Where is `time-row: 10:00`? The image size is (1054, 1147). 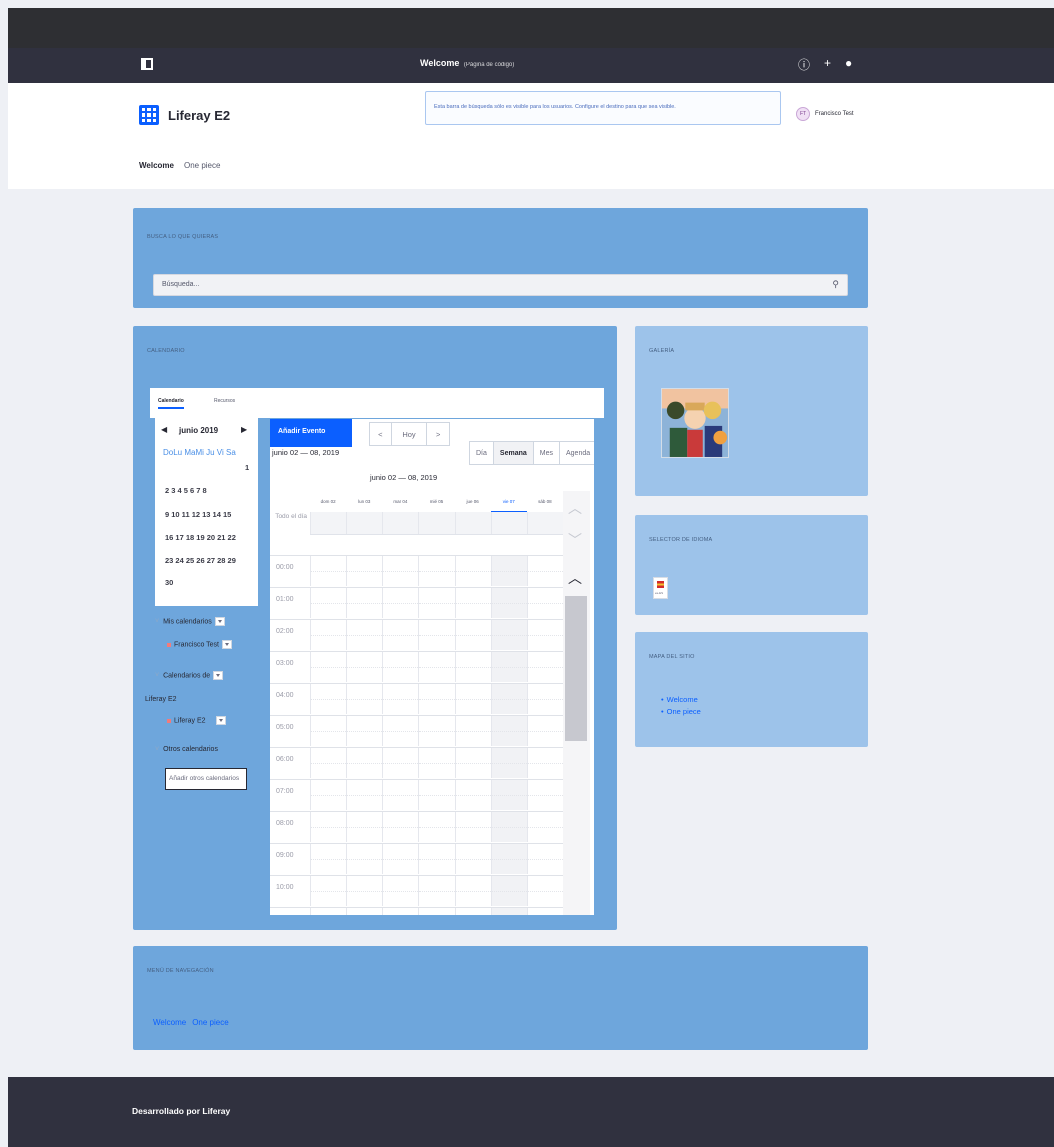
time-row: 10:00 is located at coordinates (417, 890).